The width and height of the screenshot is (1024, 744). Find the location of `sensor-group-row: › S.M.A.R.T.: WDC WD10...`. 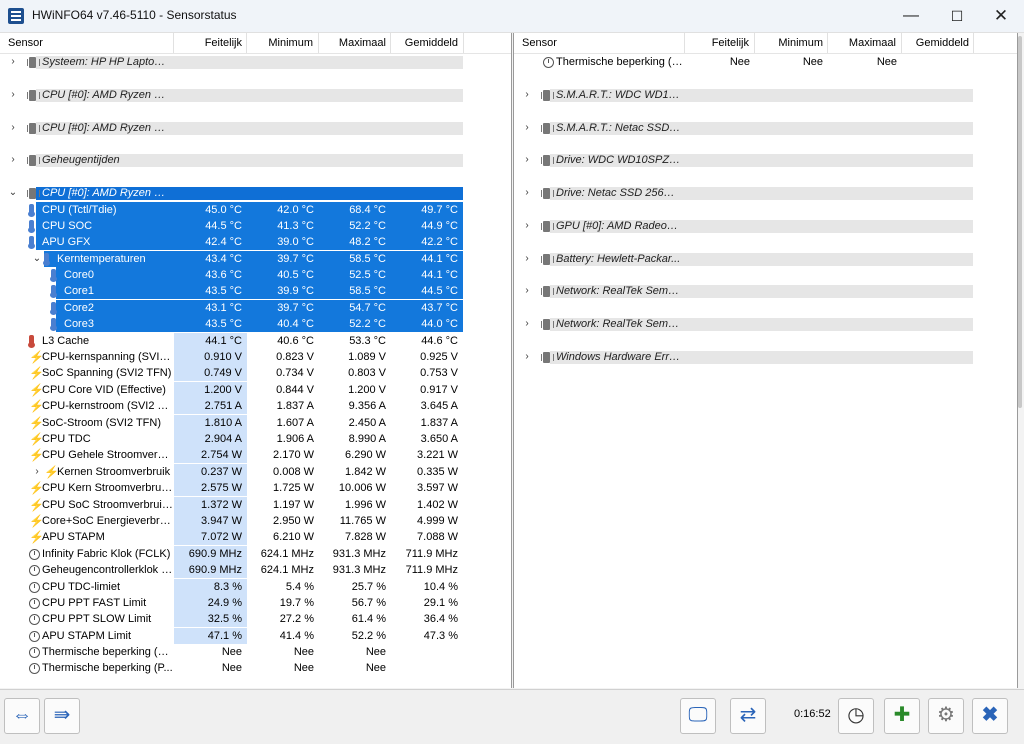

sensor-group-row: › S.M.A.R.T.: WDC WD10... is located at coordinates (765, 95).